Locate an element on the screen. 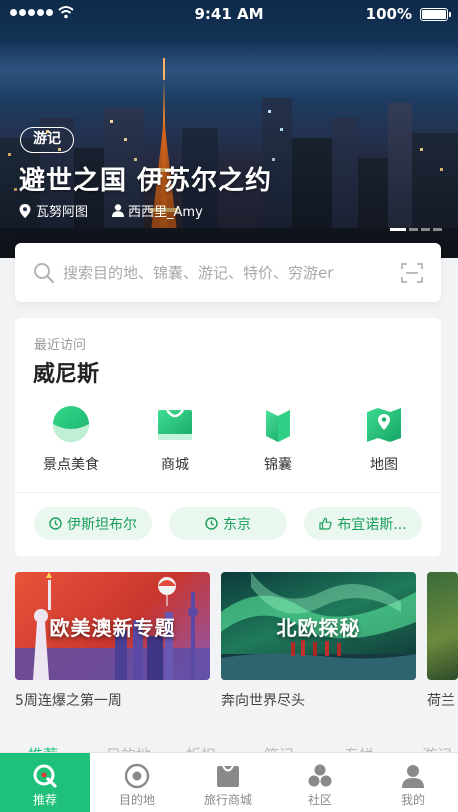 The image size is (458, 812). topic-title: 欧美澳新专题 is located at coordinates (112, 628).